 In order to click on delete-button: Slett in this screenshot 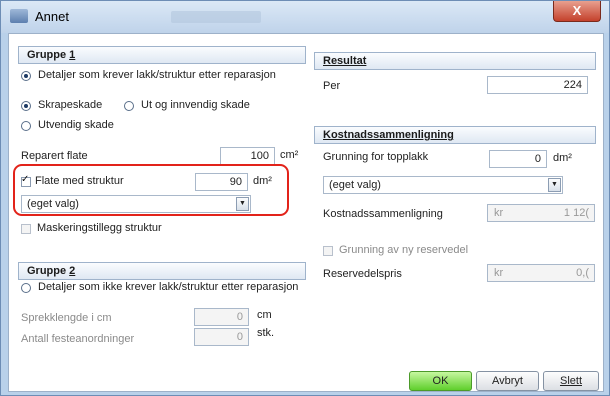, I will do `click(571, 381)`.